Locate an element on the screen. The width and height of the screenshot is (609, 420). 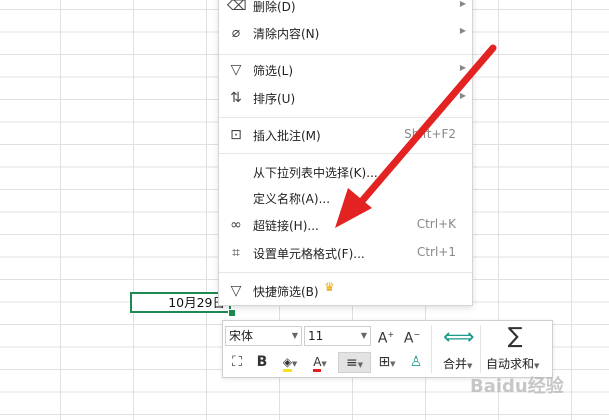
merge-button: 合并▼ is located at coordinates (457, 363).